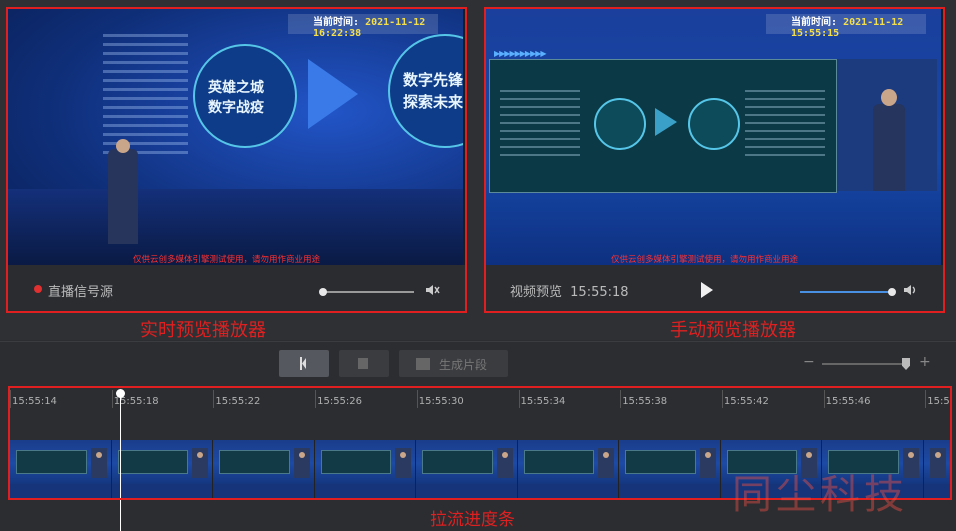 This screenshot has width=956, height=531. I want to click on timeline-tick-label: 15:55:14, so click(34, 401).